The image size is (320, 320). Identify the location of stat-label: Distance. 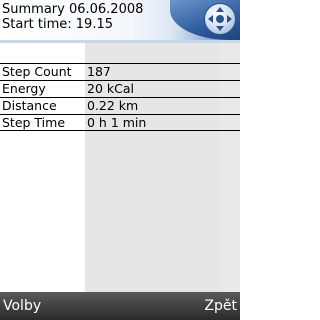
(29, 105).